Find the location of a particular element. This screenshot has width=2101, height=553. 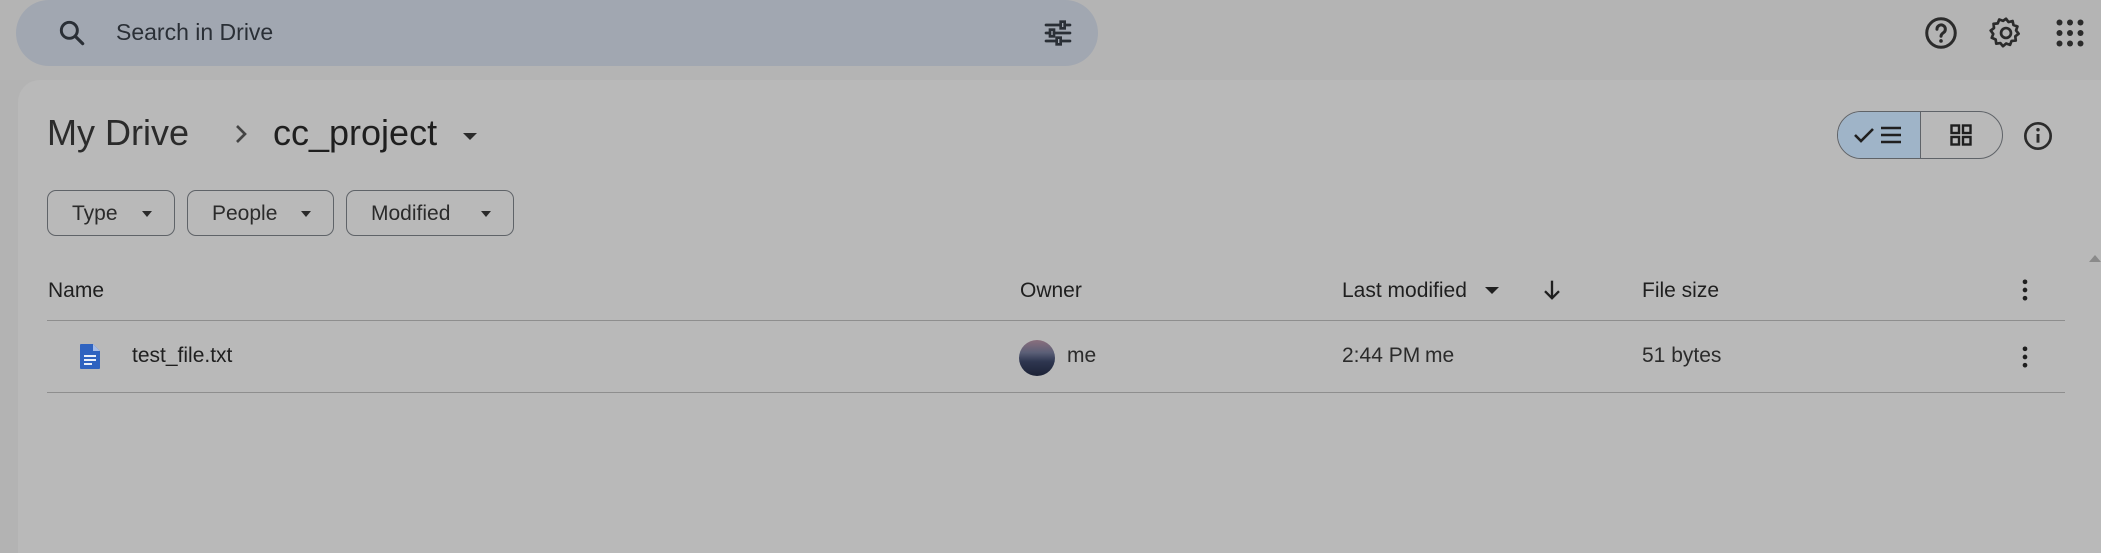

grid-view-button is located at coordinates (1961, 135).